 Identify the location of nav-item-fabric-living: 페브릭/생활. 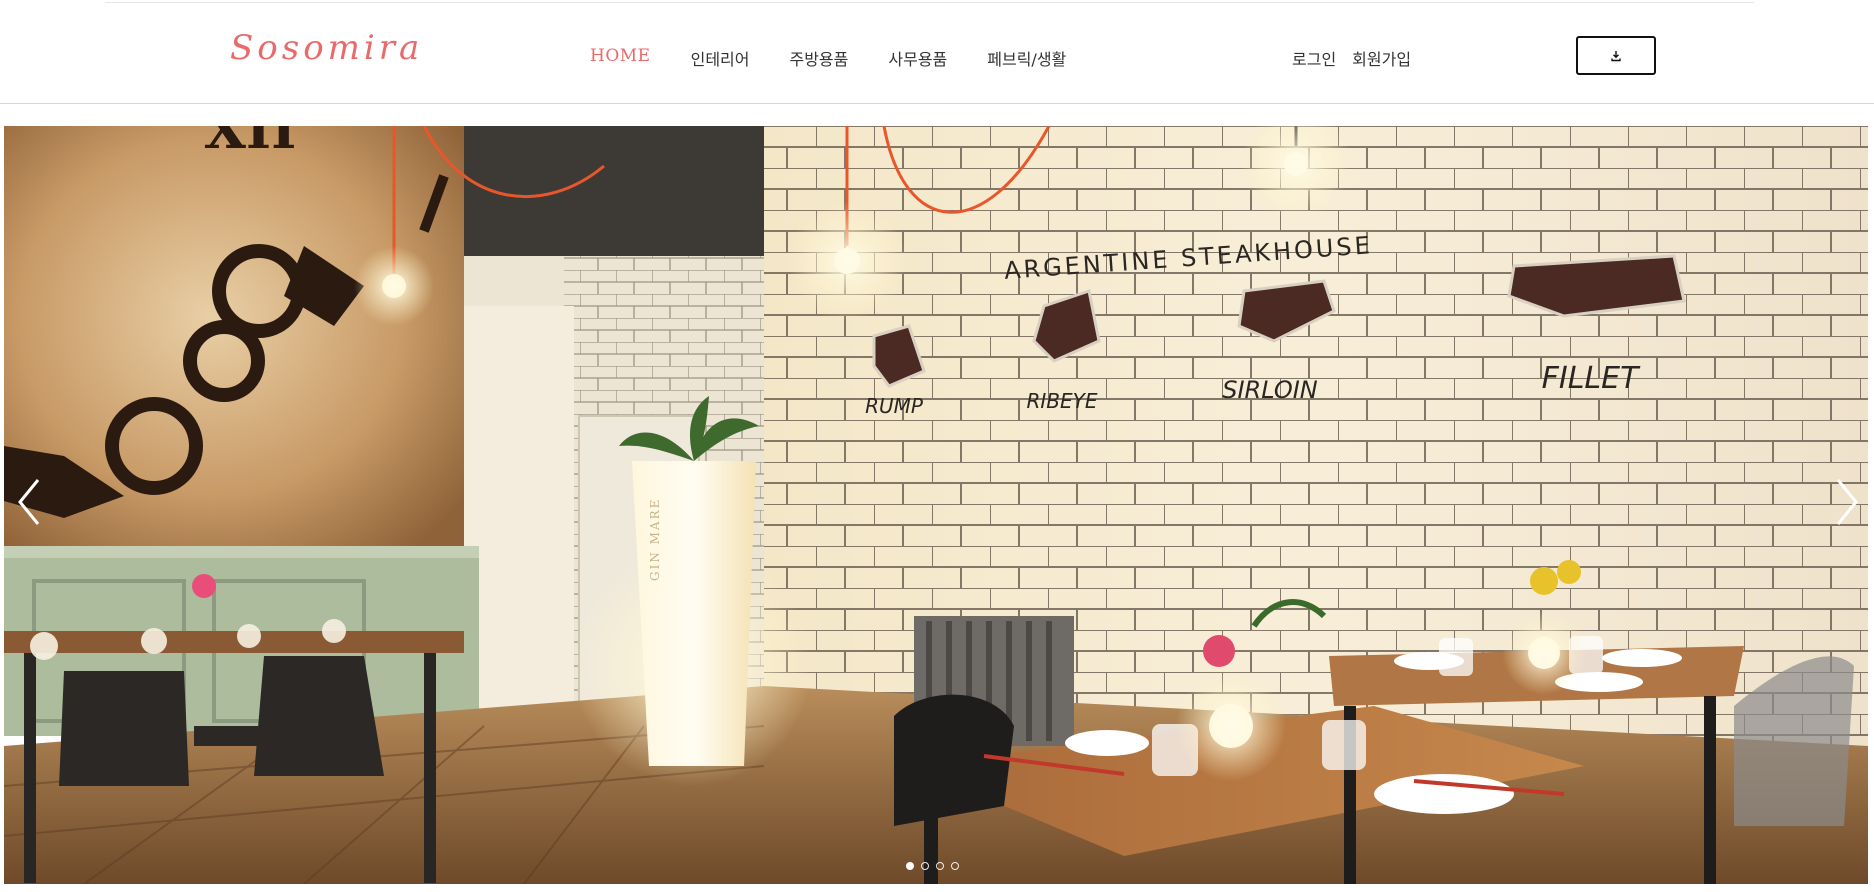
(1026, 58).